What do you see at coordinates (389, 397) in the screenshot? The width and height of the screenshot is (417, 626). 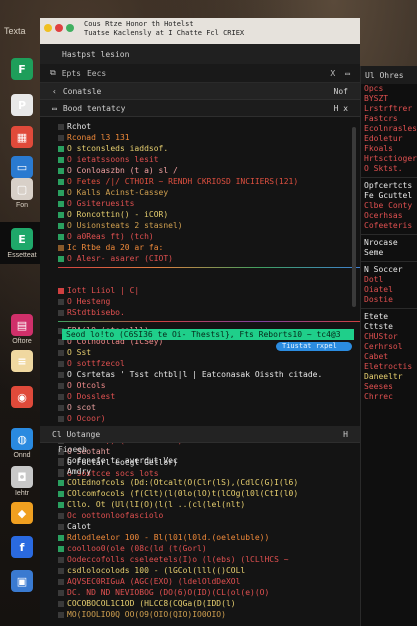 I see `right-sidebar-item: Chrrec` at bounding box center [389, 397].